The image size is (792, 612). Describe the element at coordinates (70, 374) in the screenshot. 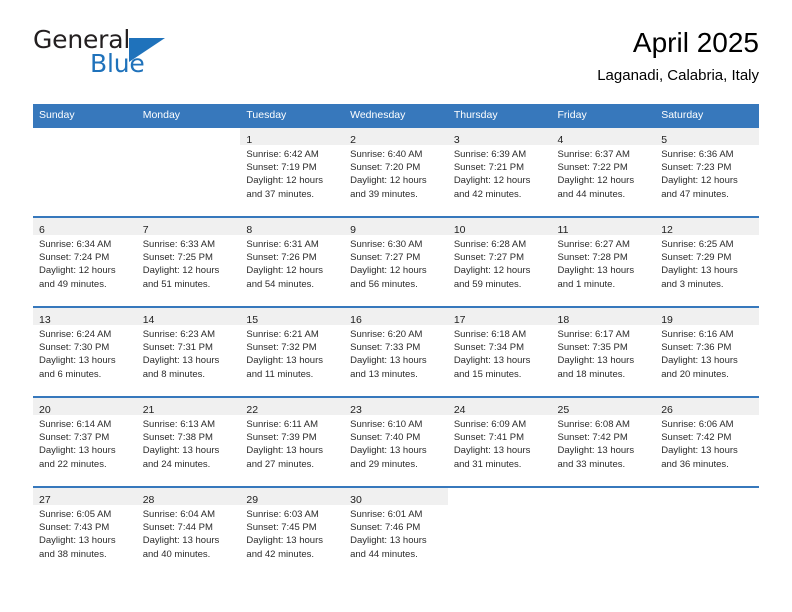

I see `day-detail-line: and 6 minutes.` at that location.